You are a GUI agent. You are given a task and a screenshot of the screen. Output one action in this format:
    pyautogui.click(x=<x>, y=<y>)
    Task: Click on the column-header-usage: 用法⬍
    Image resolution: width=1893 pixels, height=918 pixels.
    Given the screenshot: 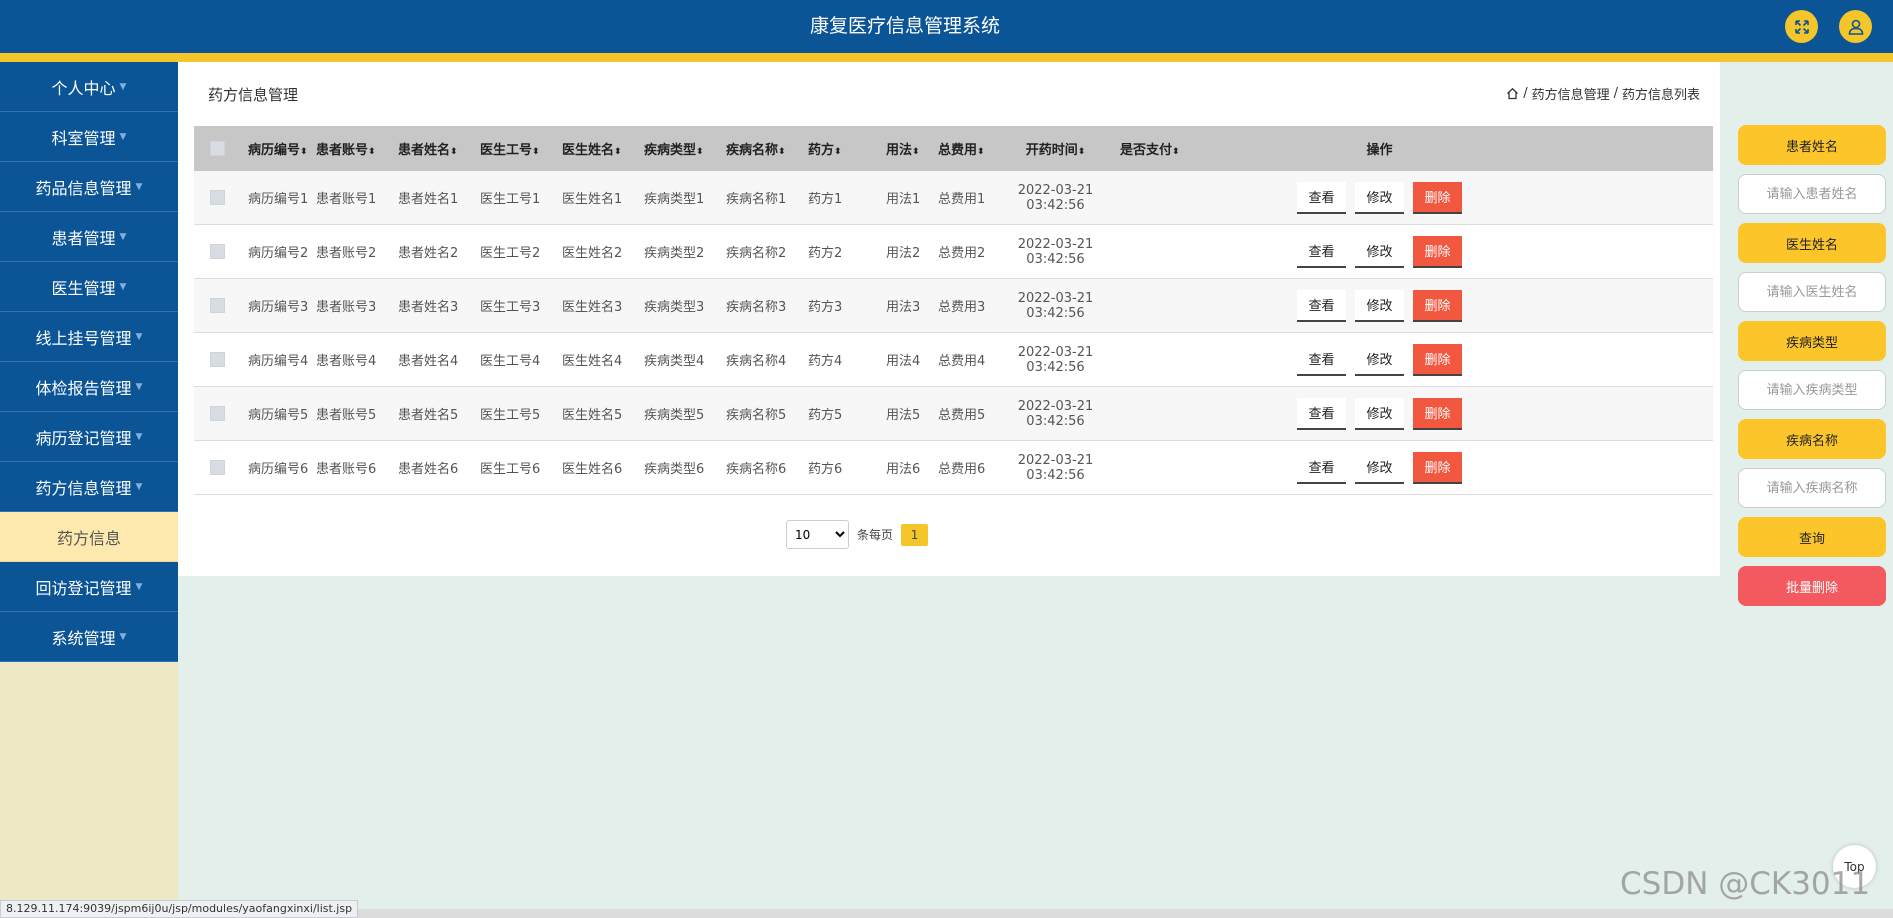 What is the action you would take?
    pyautogui.click(x=912, y=148)
    